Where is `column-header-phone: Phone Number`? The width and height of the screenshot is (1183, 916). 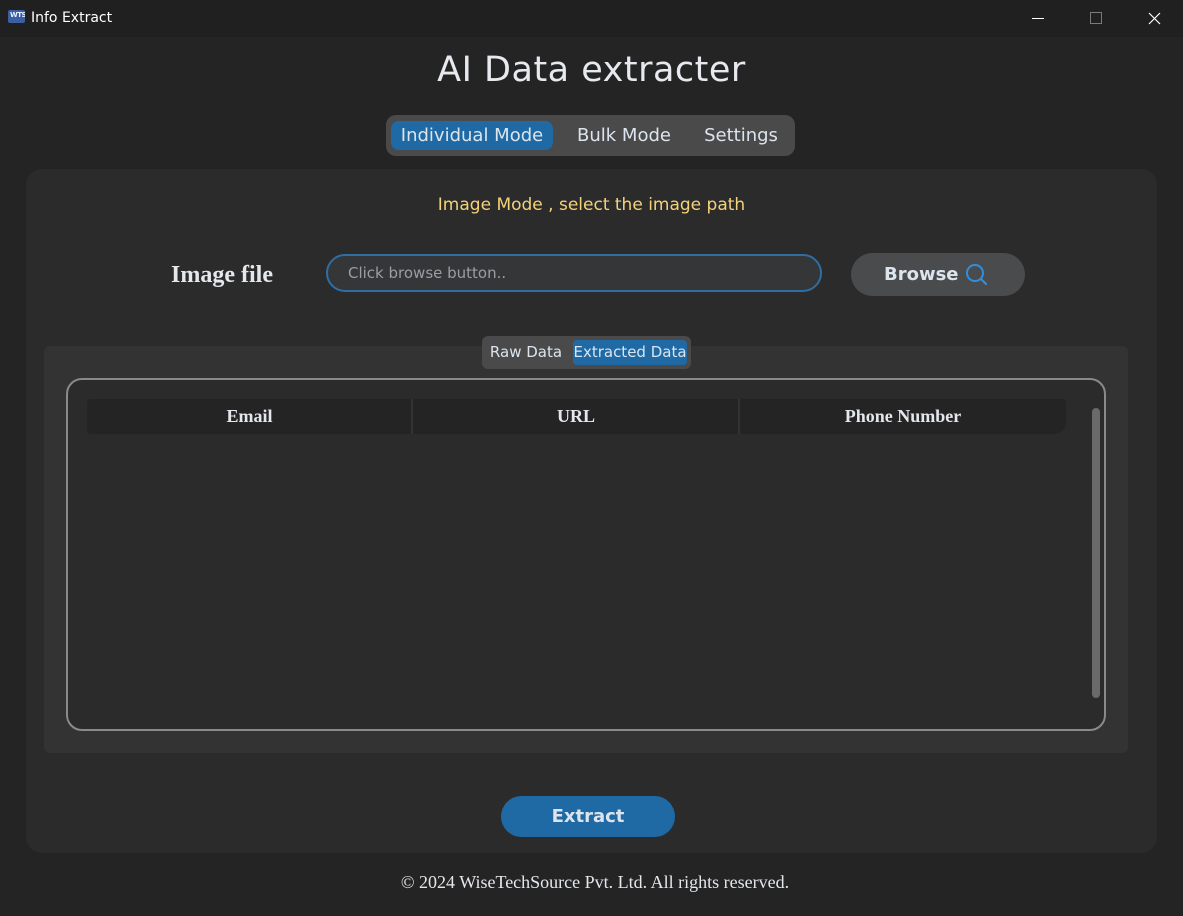 column-header-phone: Phone Number is located at coordinates (903, 416).